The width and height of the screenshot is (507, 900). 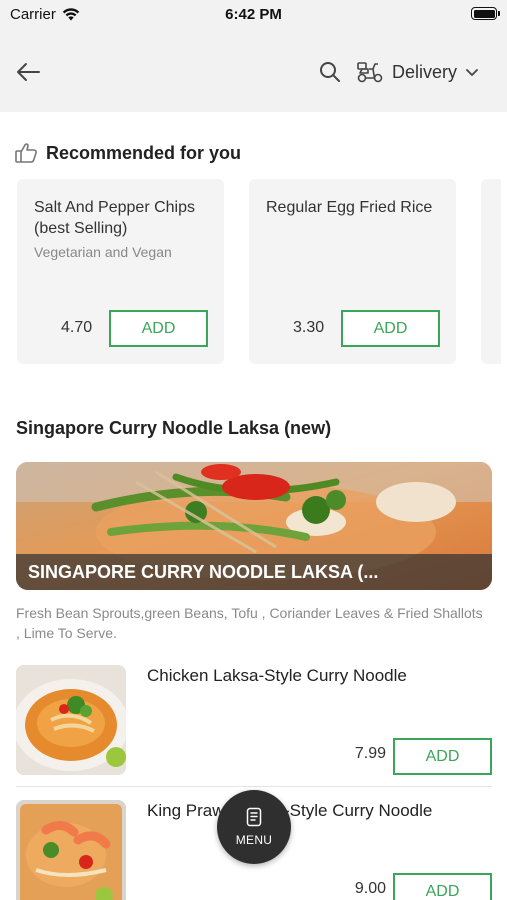 What do you see at coordinates (254, 840) in the screenshot?
I see `menu-label: MENU` at bounding box center [254, 840].